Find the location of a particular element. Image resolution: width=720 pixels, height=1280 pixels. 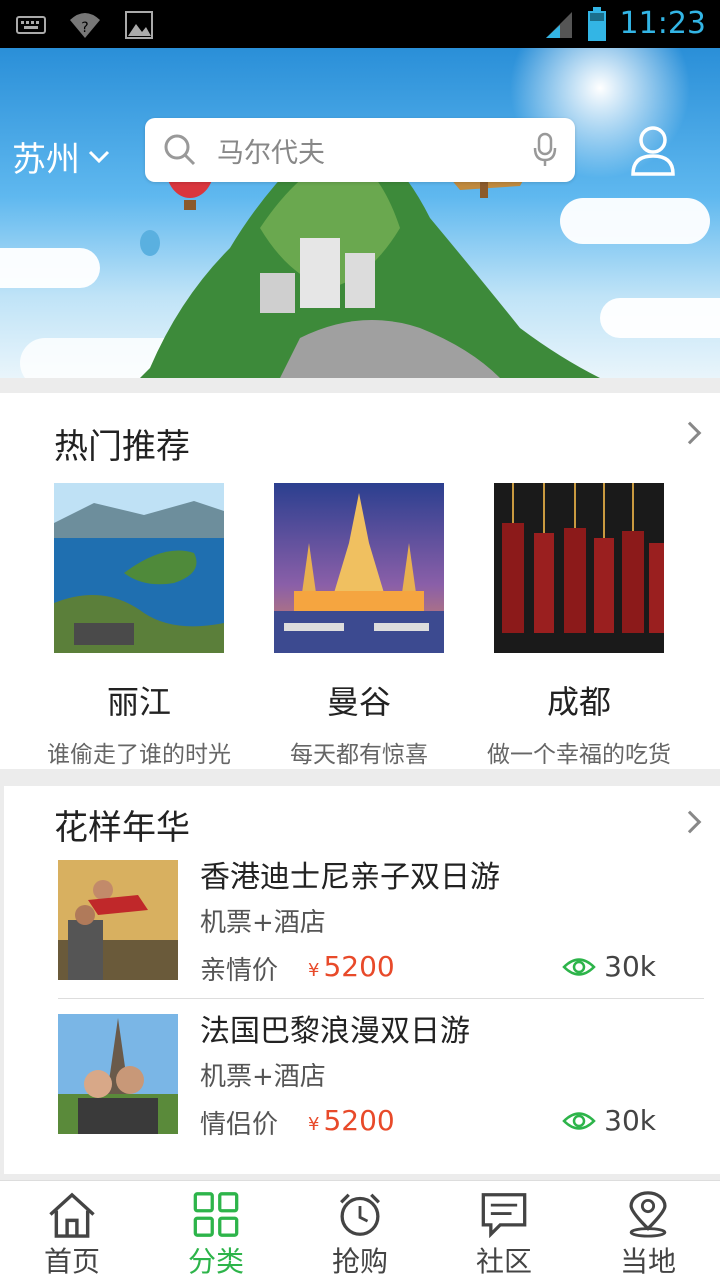

city-selector: 苏州 is located at coordinates (61, 156).